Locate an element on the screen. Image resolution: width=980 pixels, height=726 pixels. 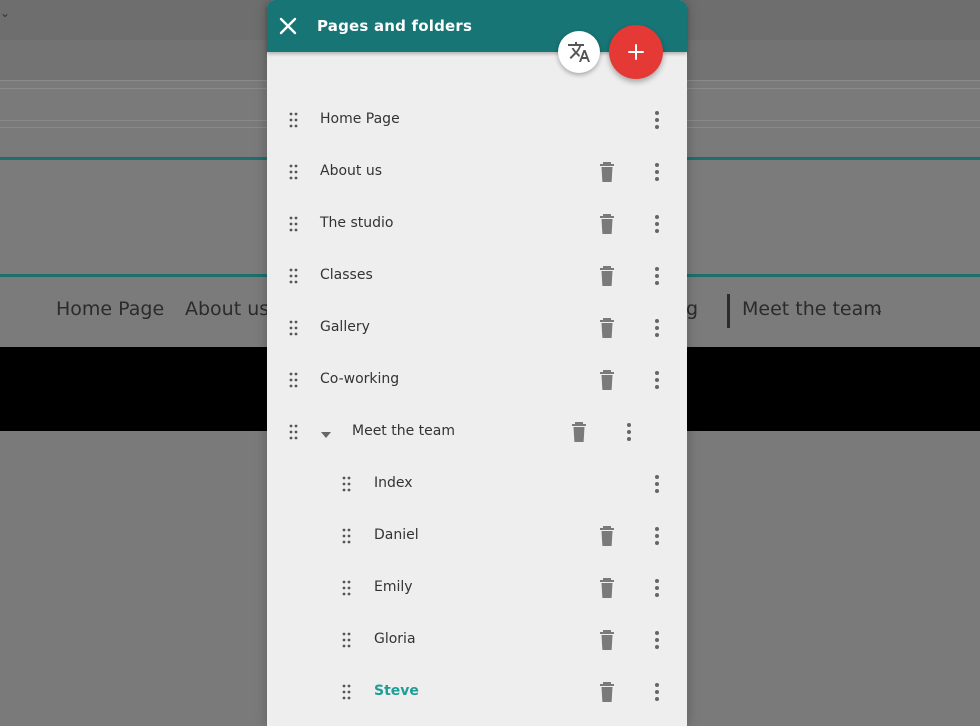
page-row: The studio is located at coordinates (477, 224).